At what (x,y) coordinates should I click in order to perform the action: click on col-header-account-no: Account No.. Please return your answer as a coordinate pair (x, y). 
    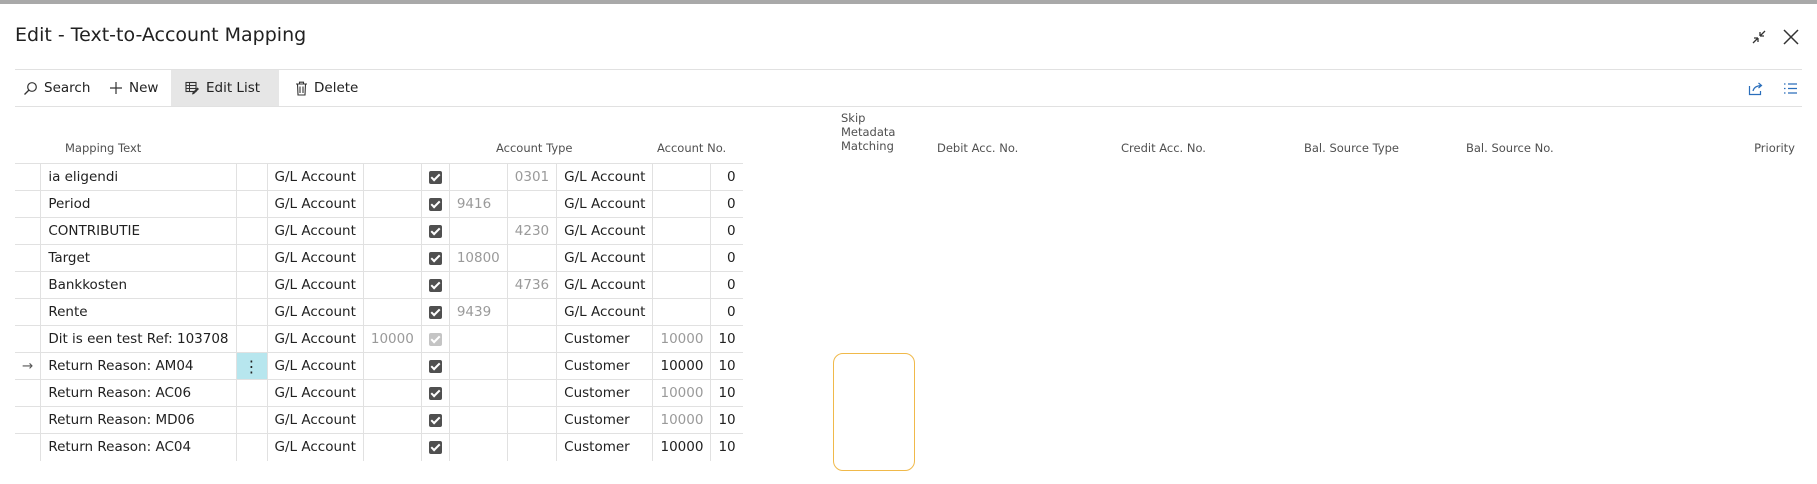
    Looking at the image, I should click on (691, 148).